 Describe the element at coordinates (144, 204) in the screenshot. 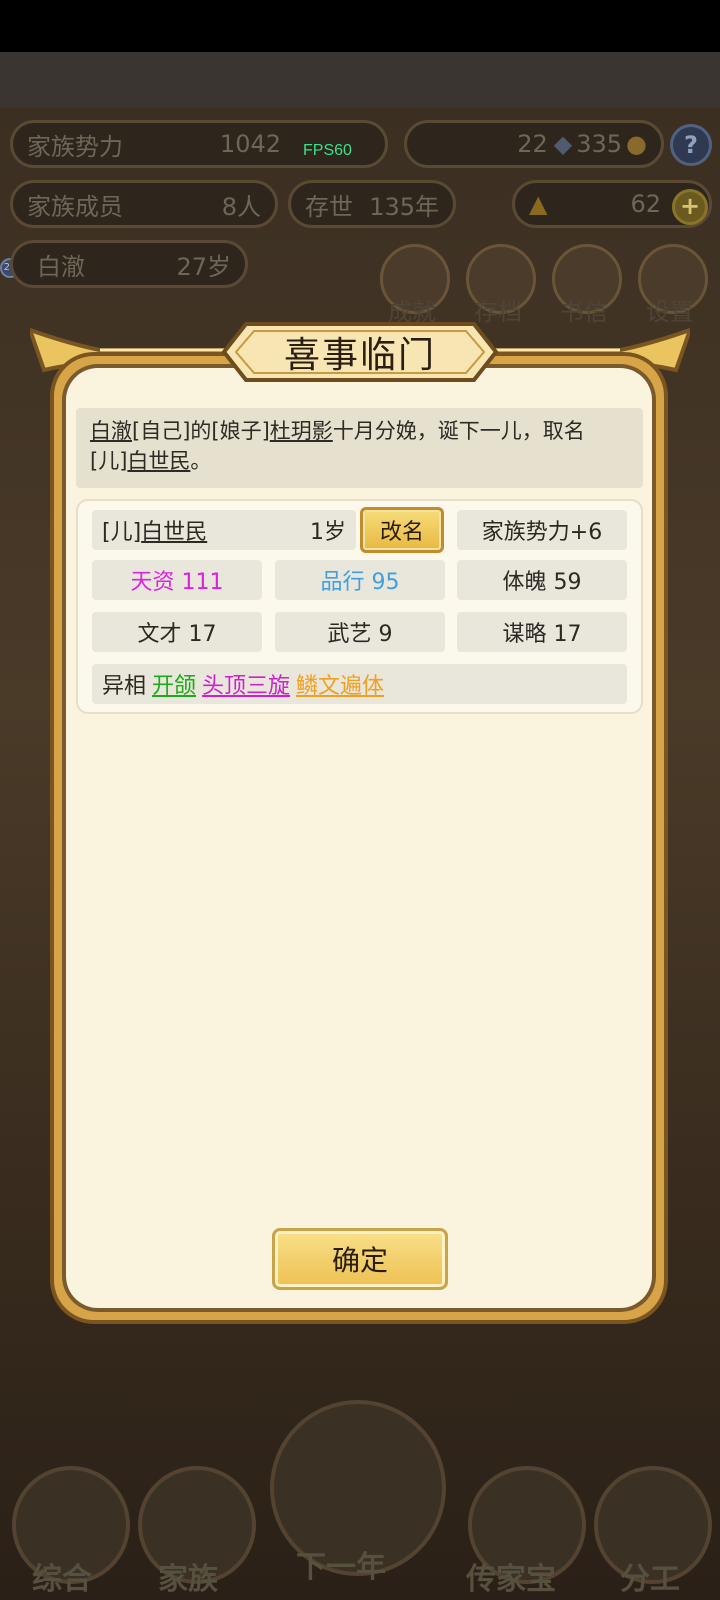

I see `members-pill: 家族成员 8人` at that location.